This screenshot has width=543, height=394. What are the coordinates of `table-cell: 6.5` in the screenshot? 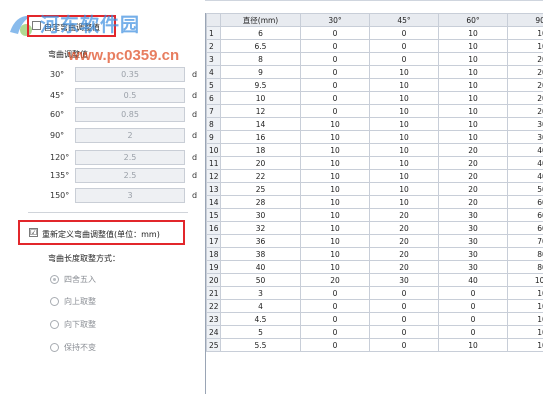 It's located at (260, 46).